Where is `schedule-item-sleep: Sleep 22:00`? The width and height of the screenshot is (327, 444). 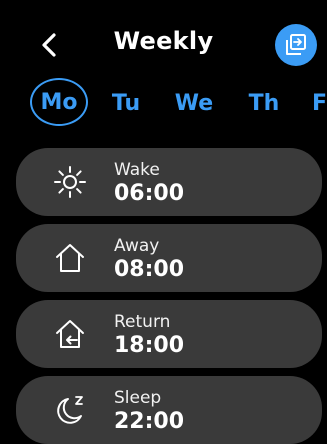 schedule-item-sleep: Sleep 22:00 is located at coordinates (169, 410).